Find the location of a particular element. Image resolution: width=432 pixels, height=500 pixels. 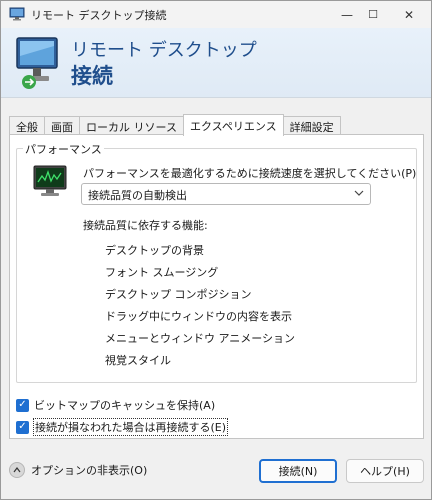

tab-experience: エクスペリエンス is located at coordinates (233, 125).